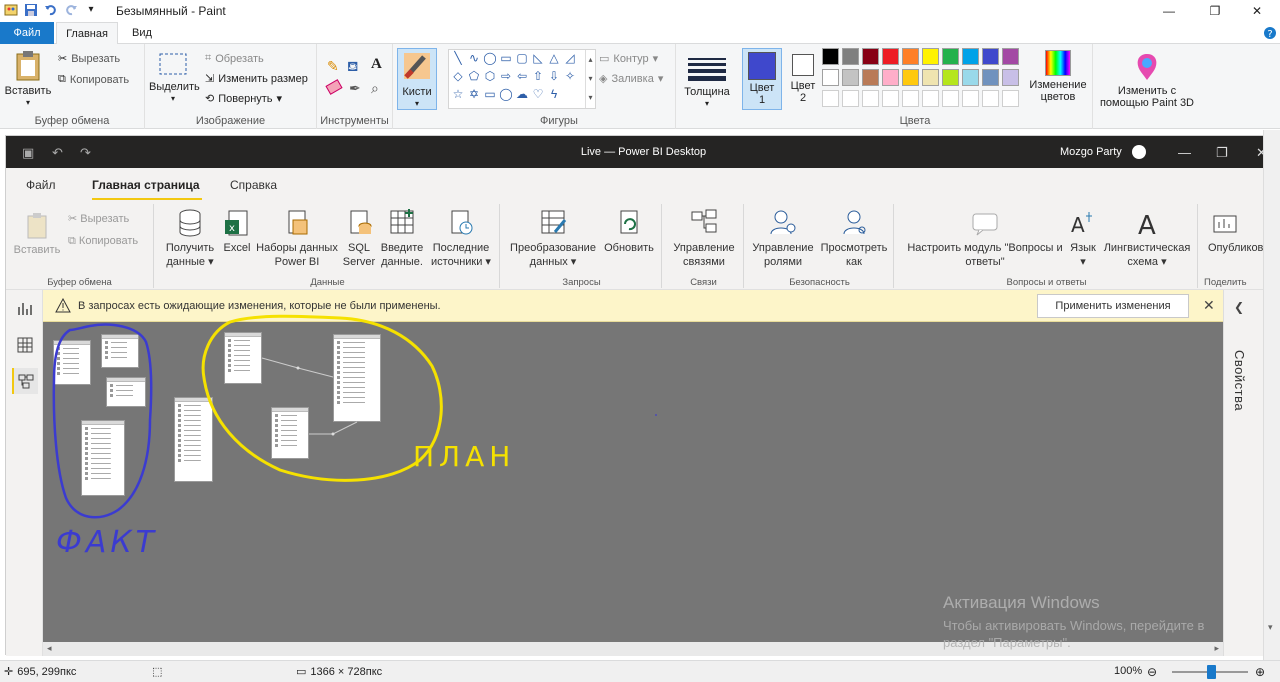  I want to click on activation-watermark-title: Активация Windows, so click(1021, 602).